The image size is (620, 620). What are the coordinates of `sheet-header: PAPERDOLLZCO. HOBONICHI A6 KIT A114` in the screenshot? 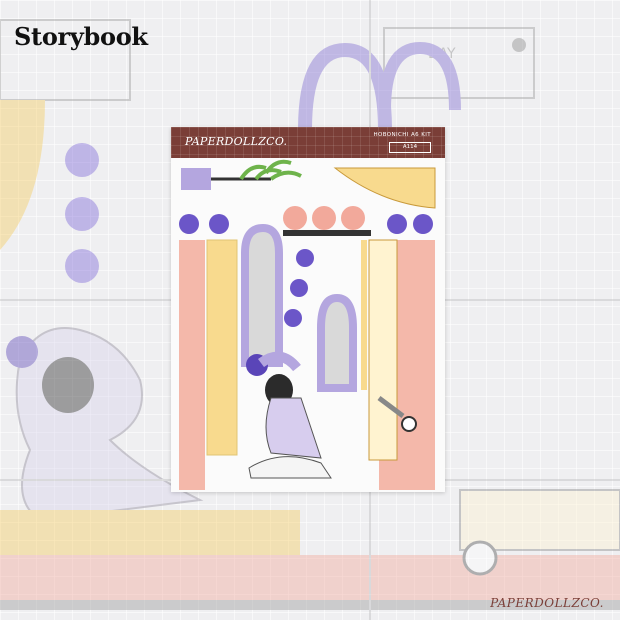 It's located at (308, 142).